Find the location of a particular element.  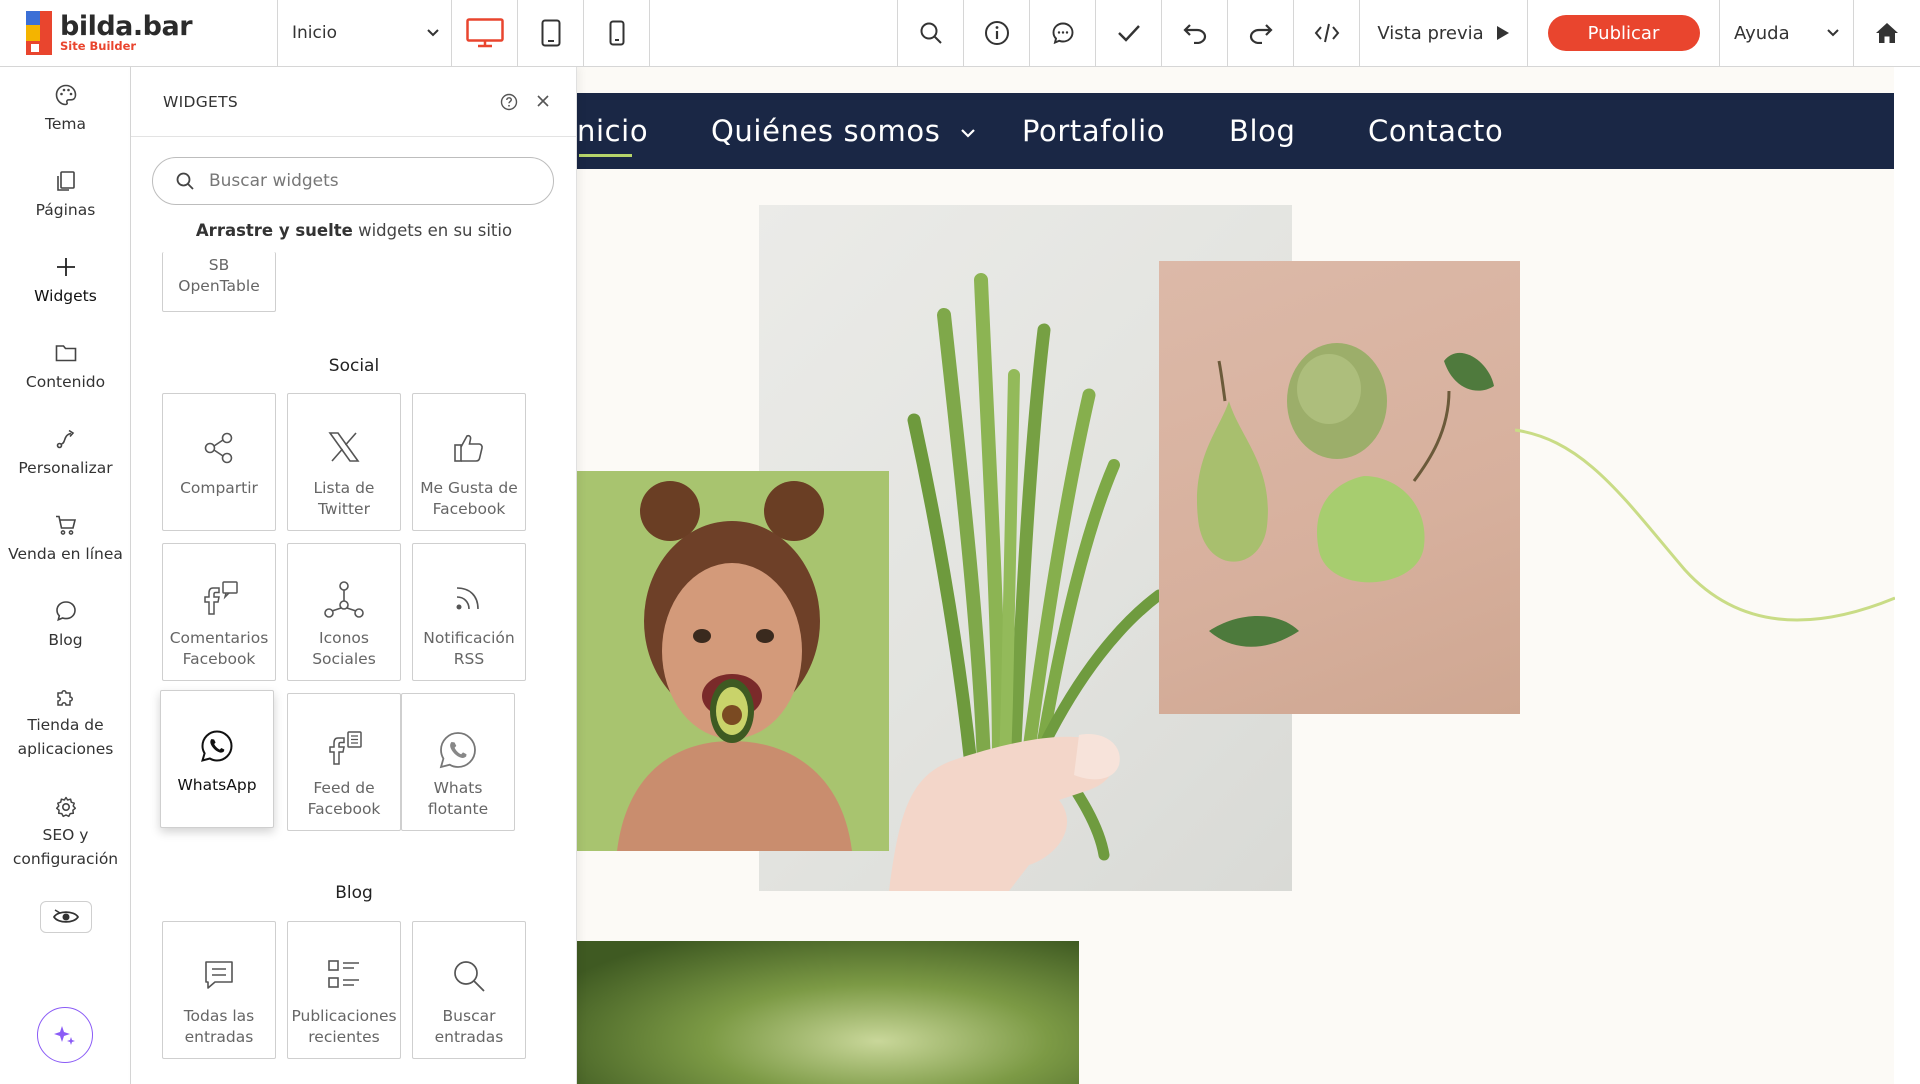

tablet-view-button is located at coordinates (551, 33).